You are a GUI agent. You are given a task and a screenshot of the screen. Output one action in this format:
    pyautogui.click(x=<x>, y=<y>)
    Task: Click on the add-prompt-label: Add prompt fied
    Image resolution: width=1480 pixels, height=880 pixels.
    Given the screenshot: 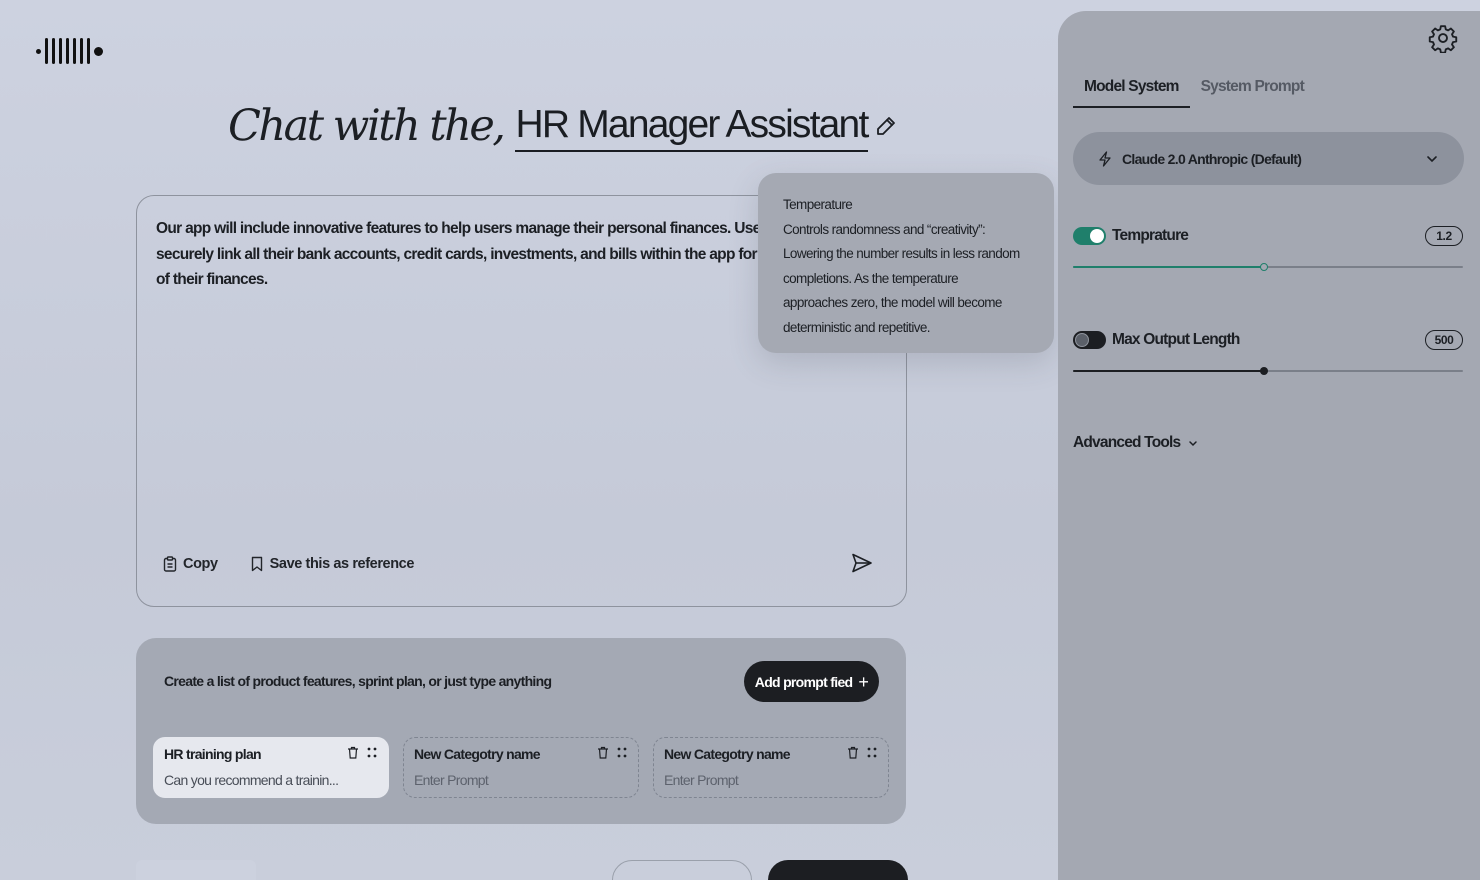 What is the action you would take?
    pyautogui.click(x=803, y=681)
    